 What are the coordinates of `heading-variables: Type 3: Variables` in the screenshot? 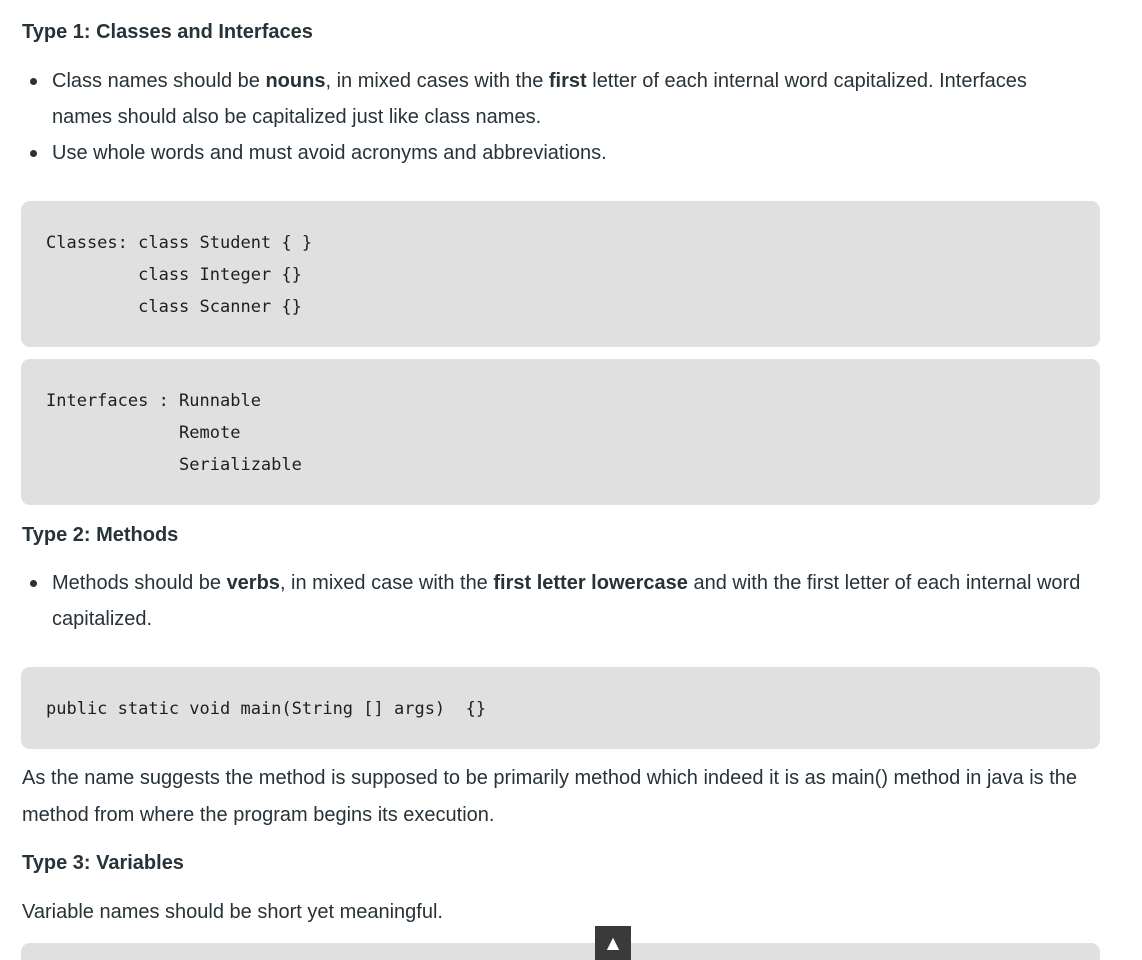 It's located at (103, 863).